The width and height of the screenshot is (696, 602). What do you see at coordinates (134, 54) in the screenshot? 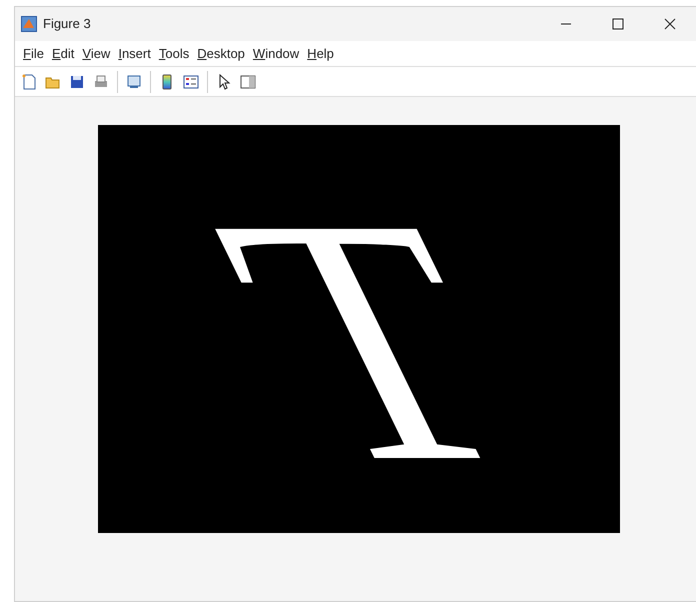
I see `menu-item: Insert` at bounding box center [134, 54].